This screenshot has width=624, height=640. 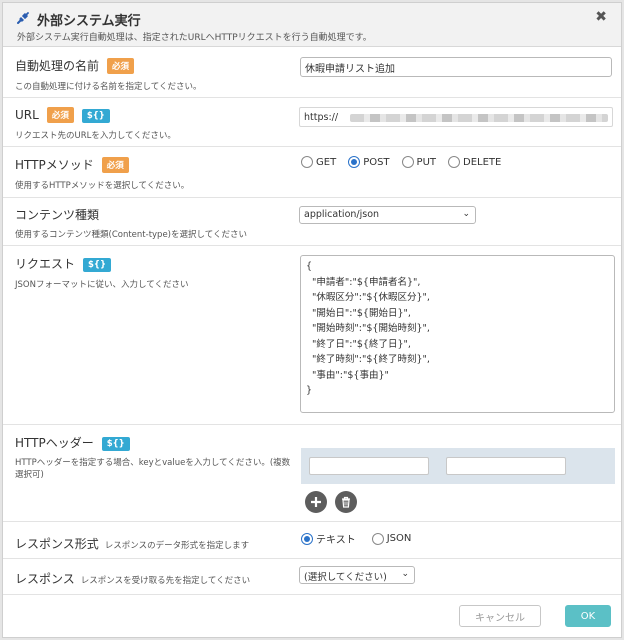 I want to click on url-value: https://, so click(x=321, y=117).